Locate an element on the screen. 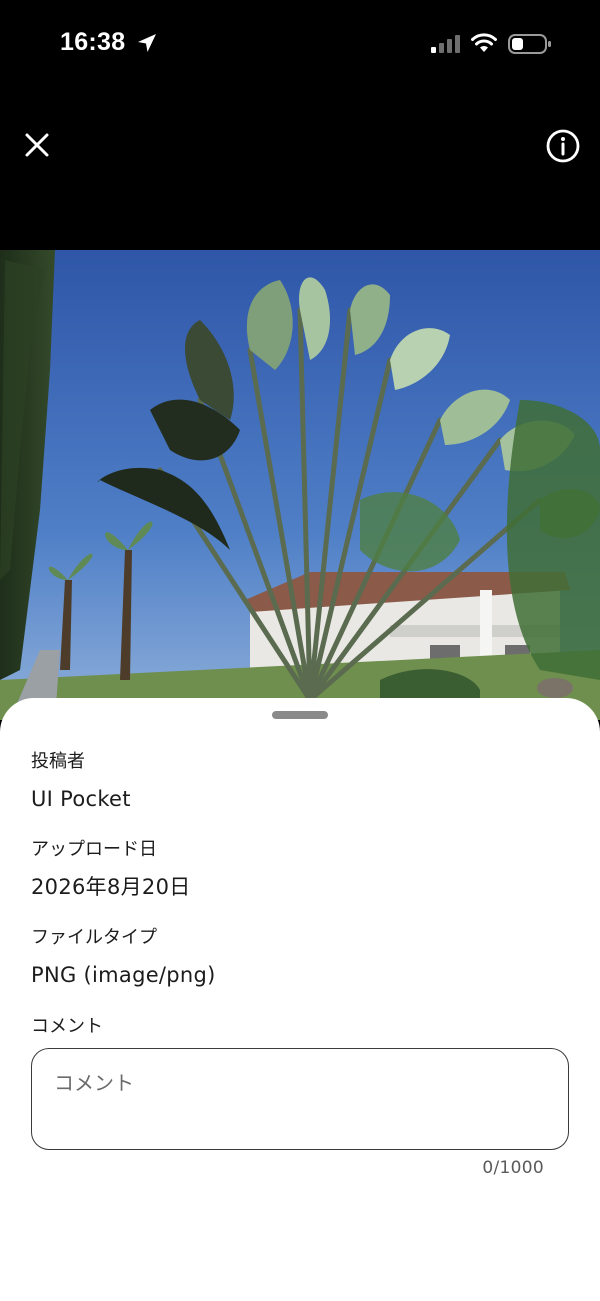  poster-field: 投稿者 UI Pocket is located at coordinates (81, 781).